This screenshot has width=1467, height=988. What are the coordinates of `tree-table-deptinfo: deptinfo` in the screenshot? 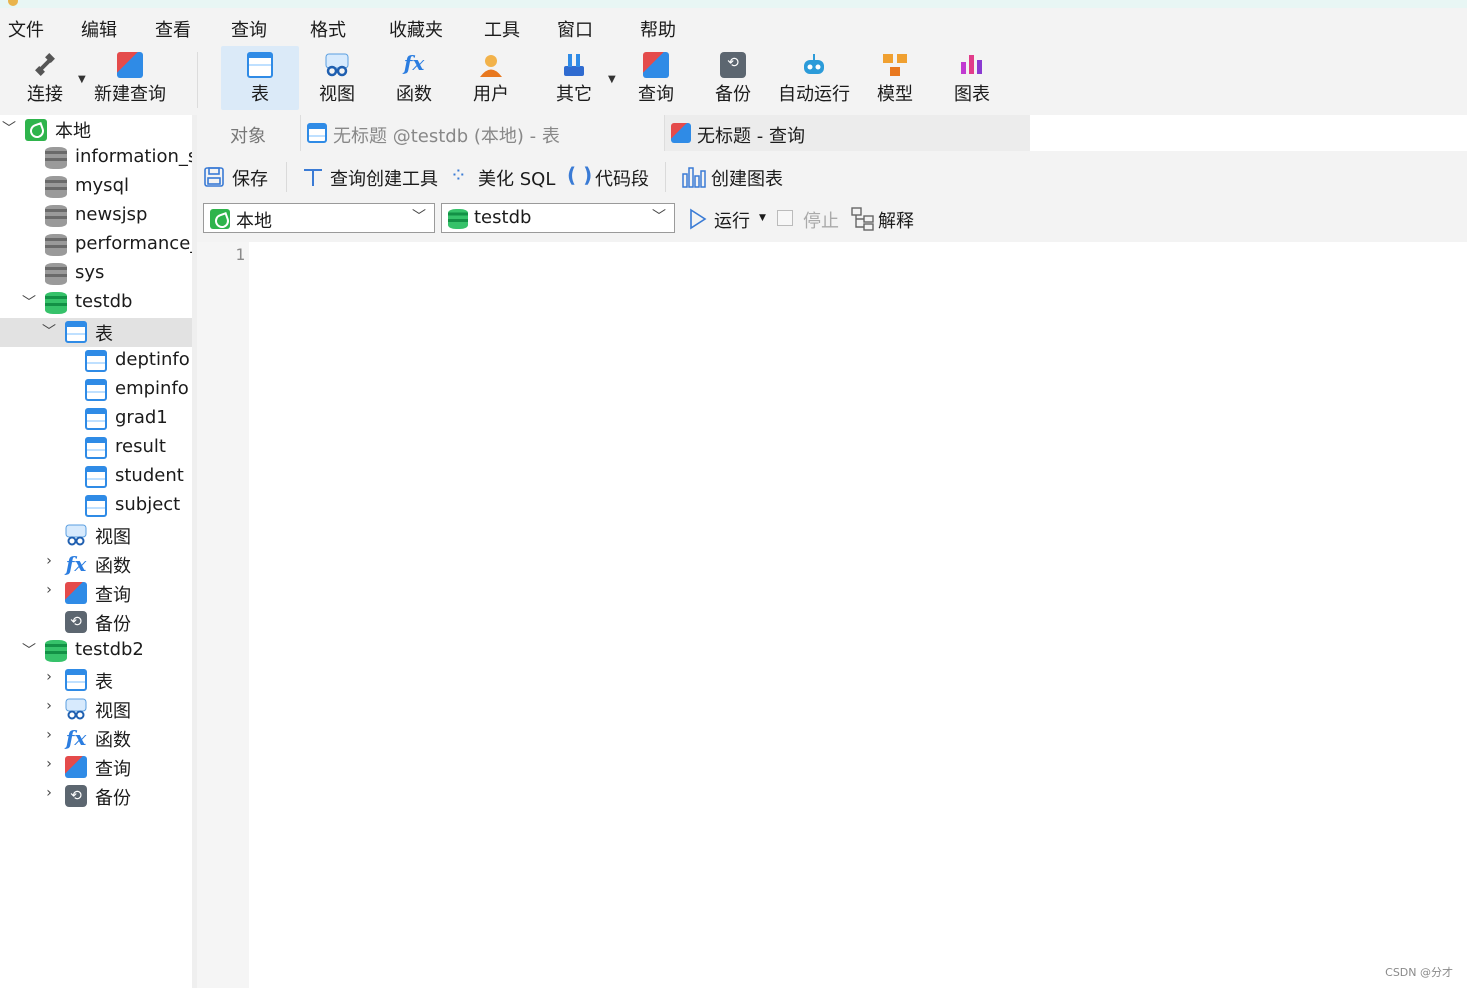 It's located at (96, 361).